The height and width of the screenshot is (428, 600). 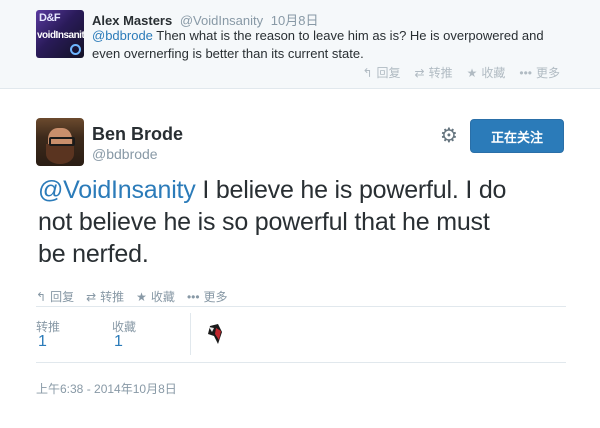 I want to click on avatar-beard, so click(x=60, y=154).